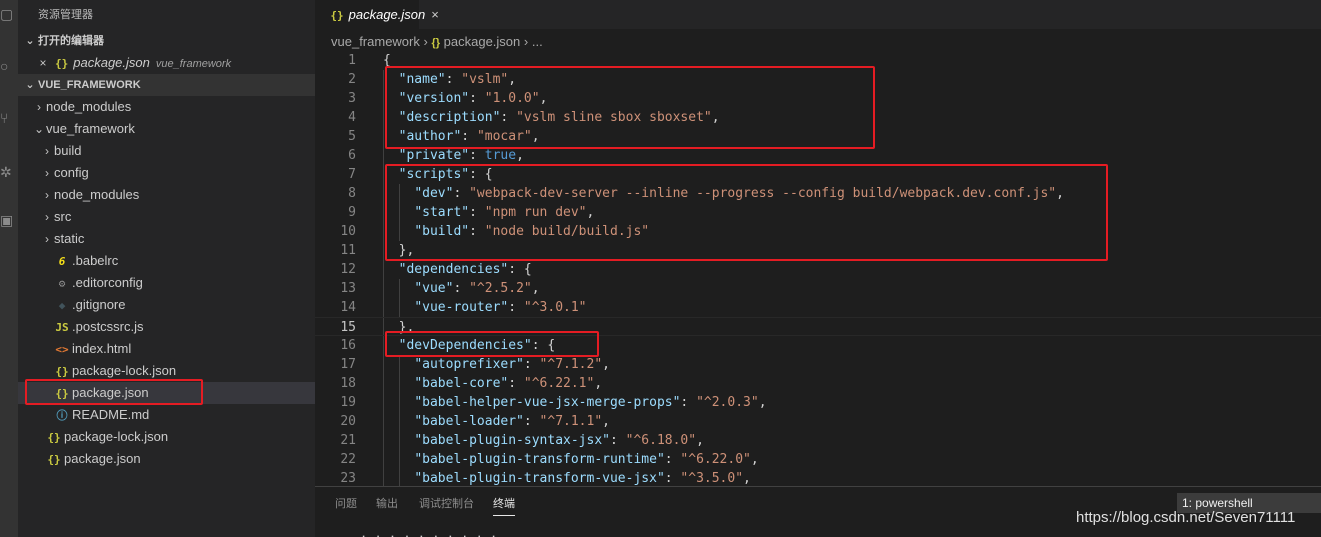 This screenshot has width=1321, height=537. I want to click on code-token: "babel-core", so click(461, 383).